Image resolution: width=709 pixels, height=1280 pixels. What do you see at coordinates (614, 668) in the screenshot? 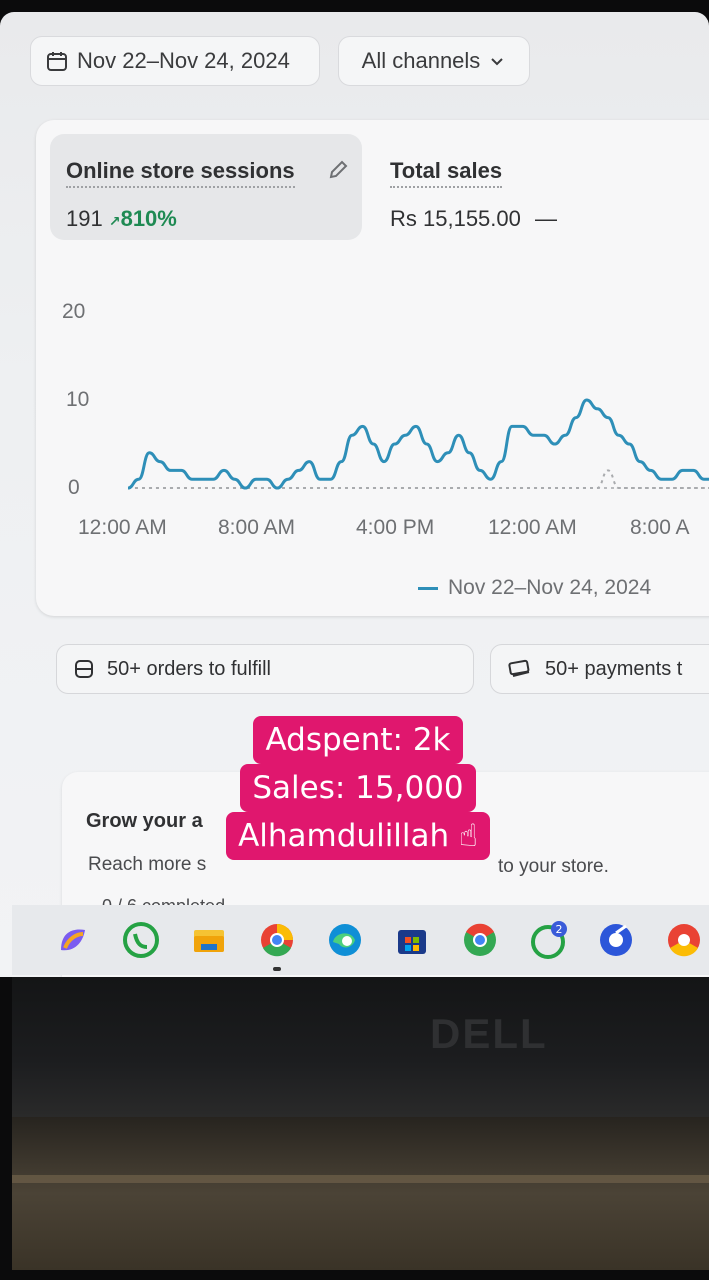
I see `payments-label: 50+ payments t` at bounding box center [614, 668].